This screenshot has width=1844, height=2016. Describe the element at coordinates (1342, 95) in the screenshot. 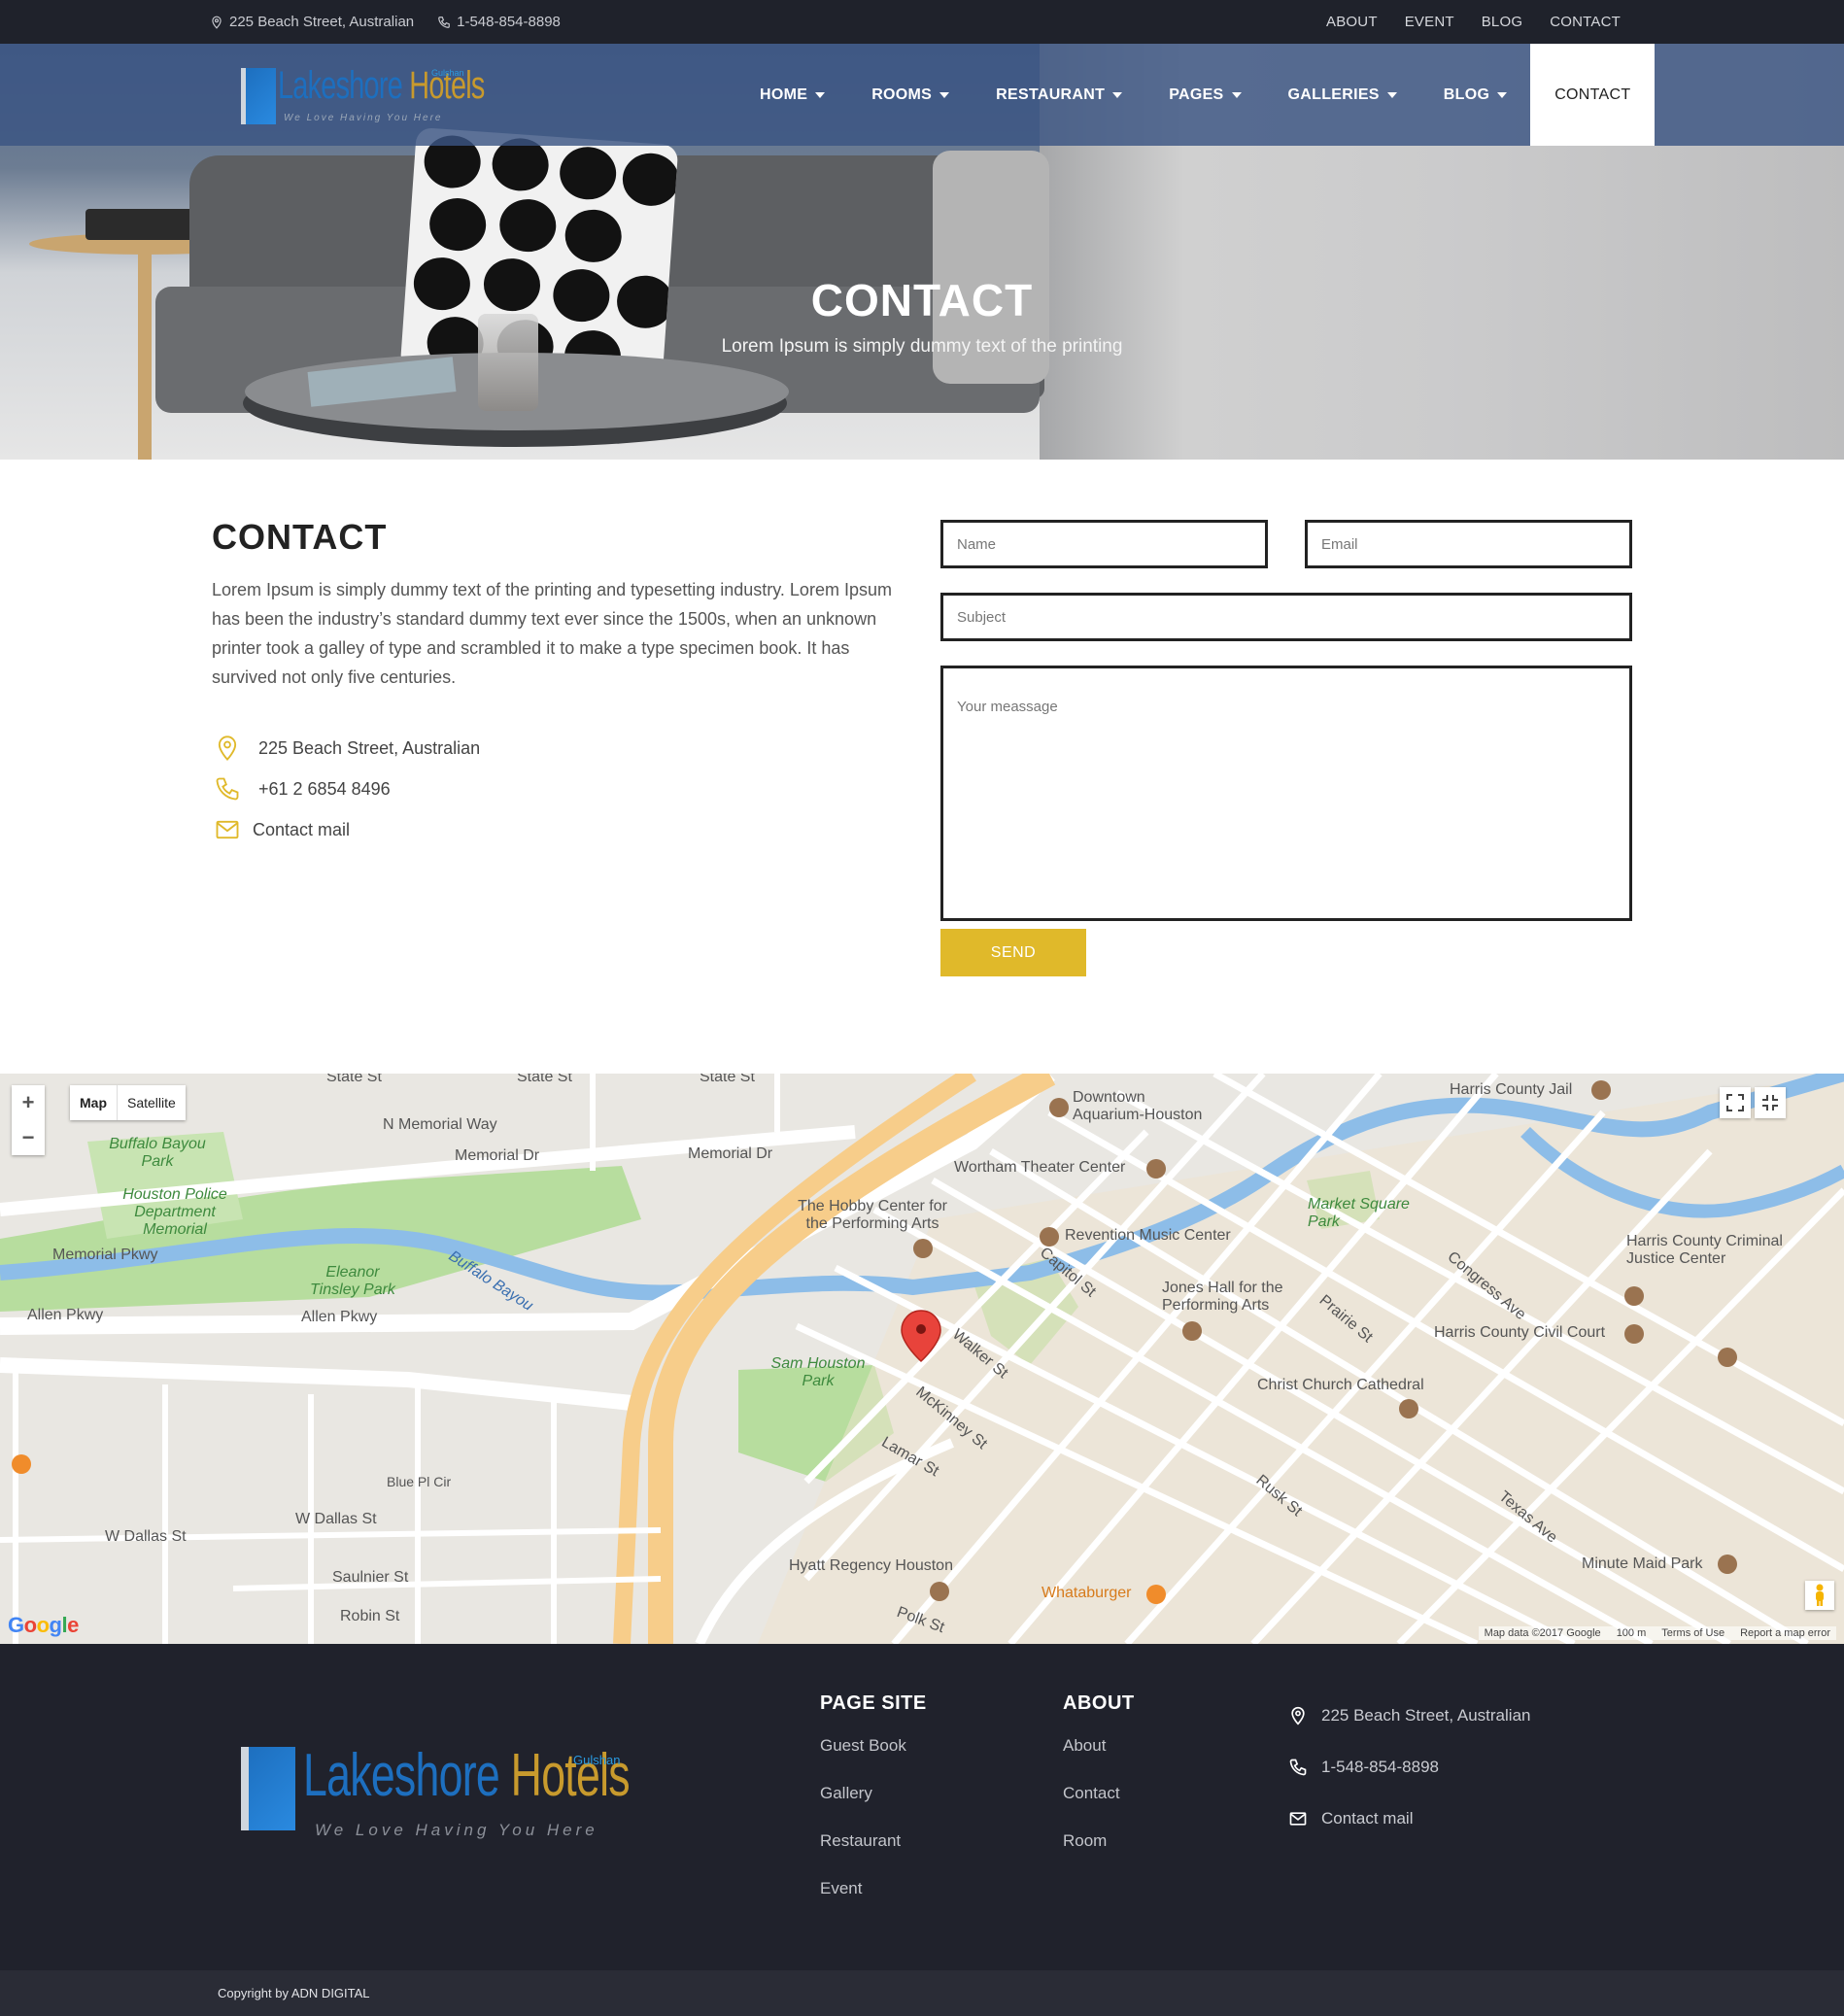

I see `nav-item-galleries: GALLERIES` at that location.